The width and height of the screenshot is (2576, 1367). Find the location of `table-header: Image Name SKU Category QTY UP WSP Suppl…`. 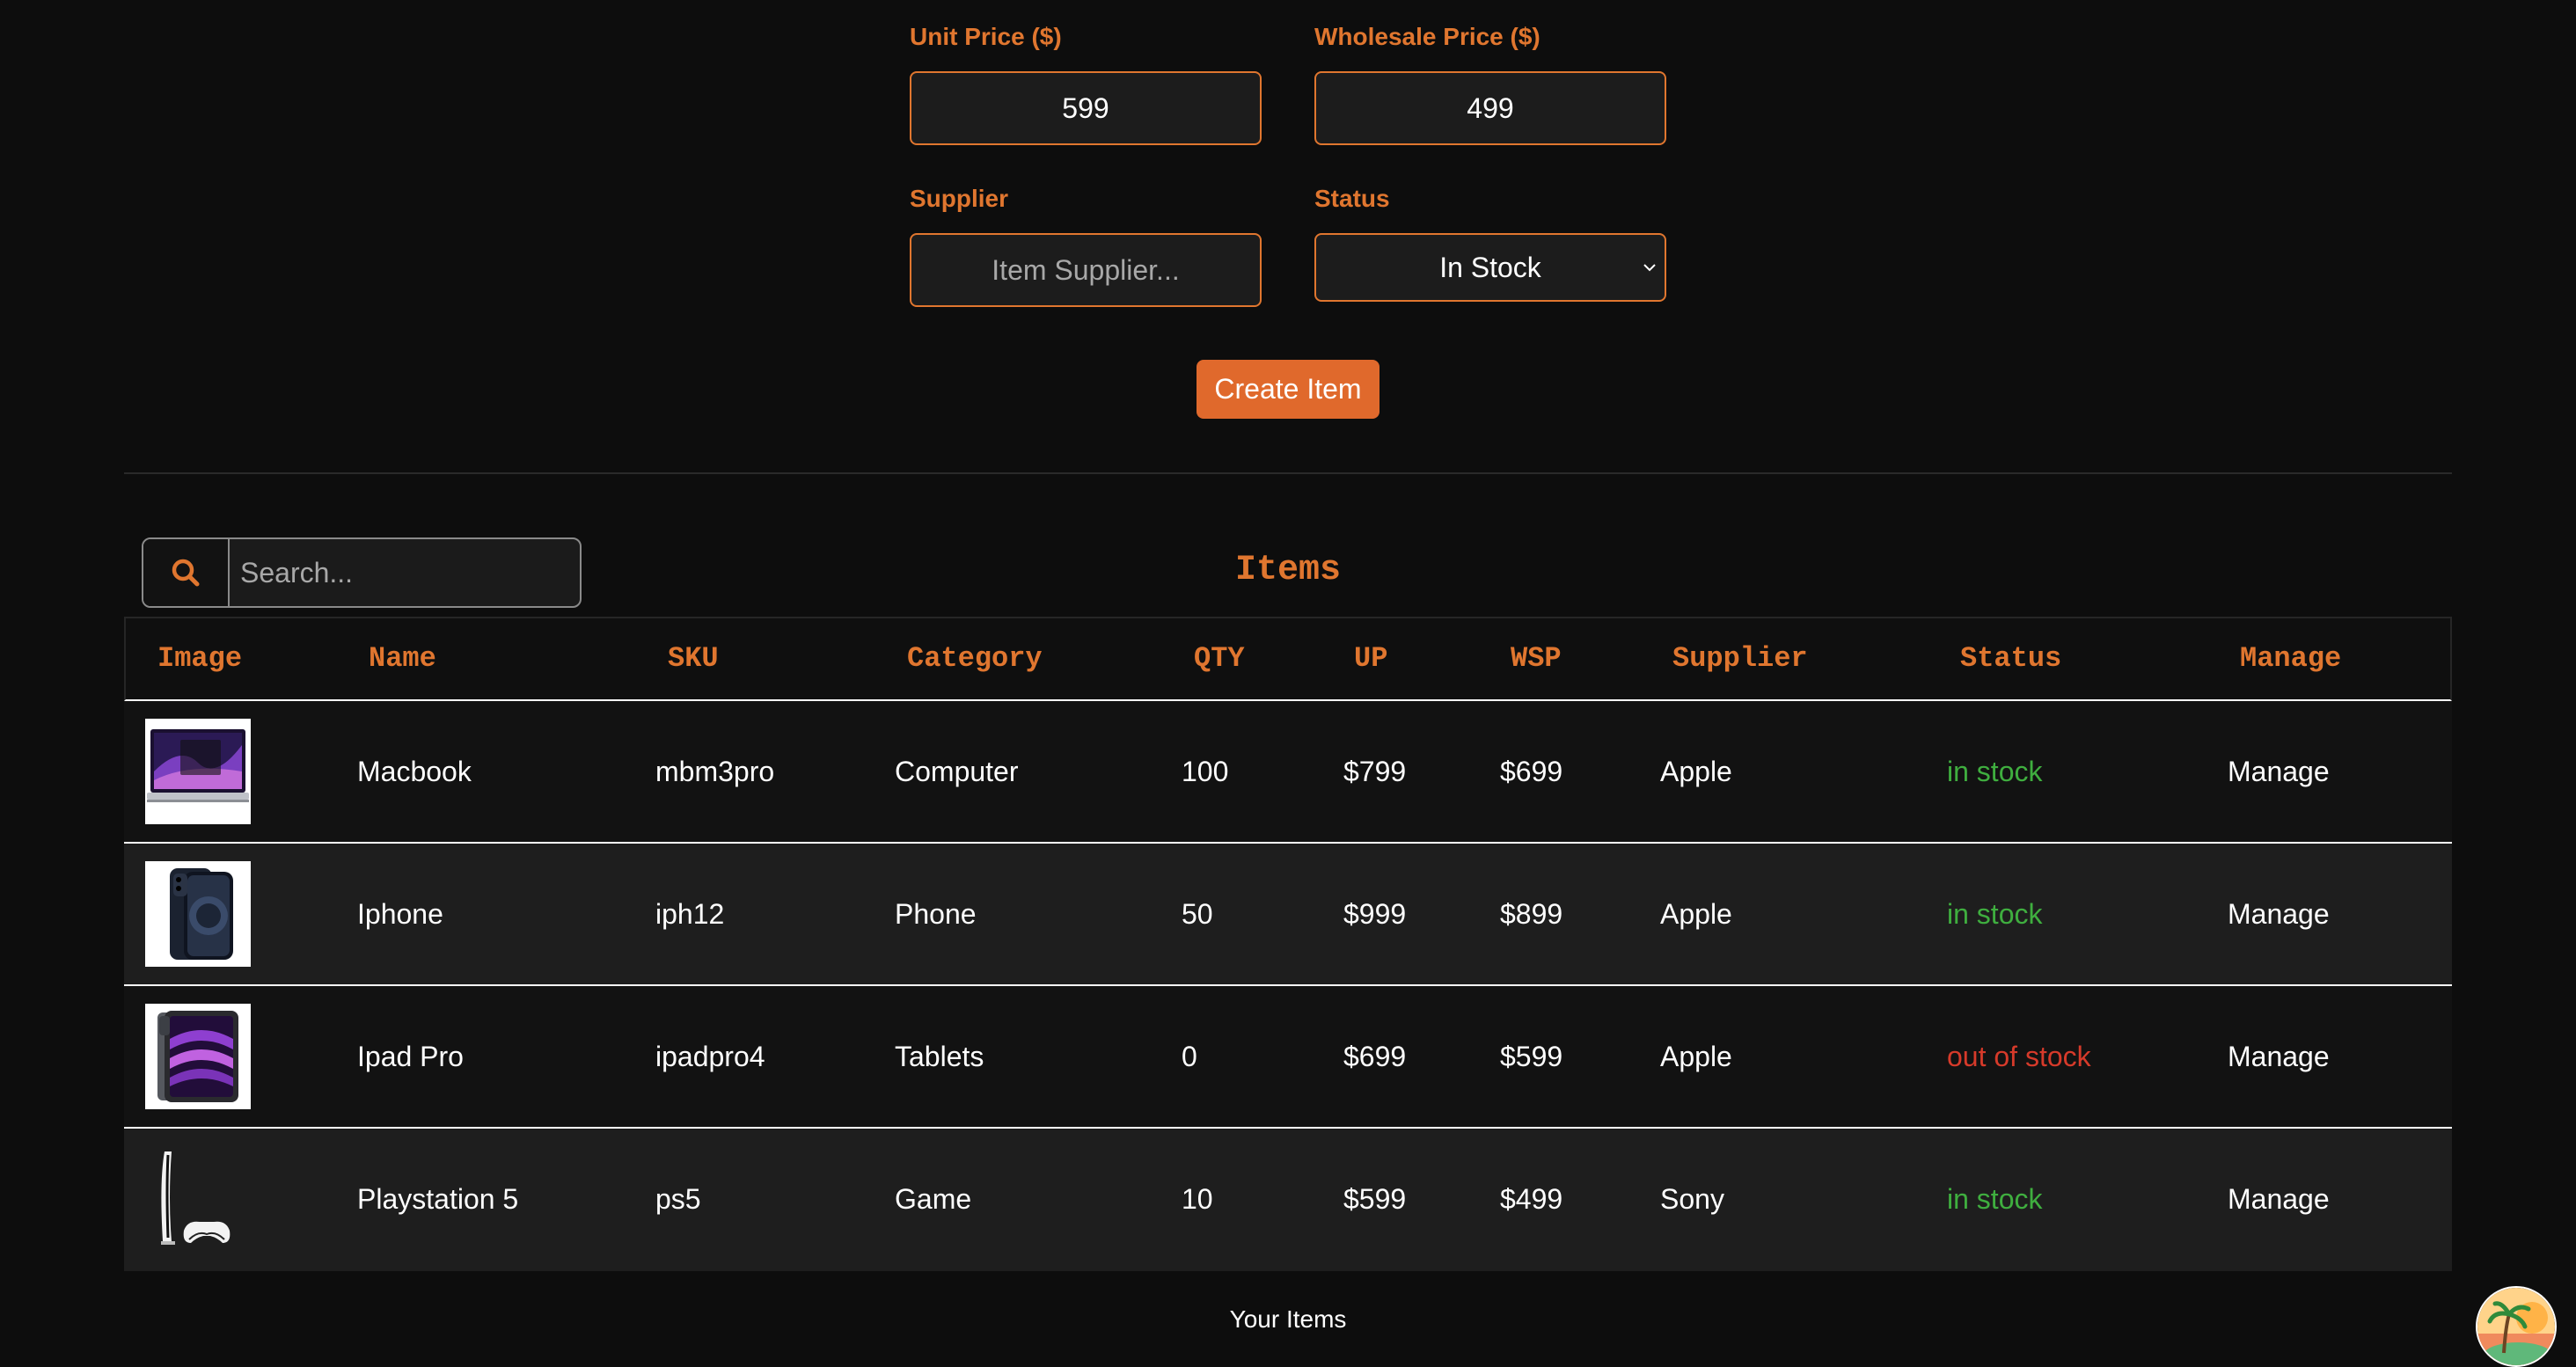

table-header: Image Name SKU Category QTY UP WSP Suppl… is located at coordinates (1288, 659).